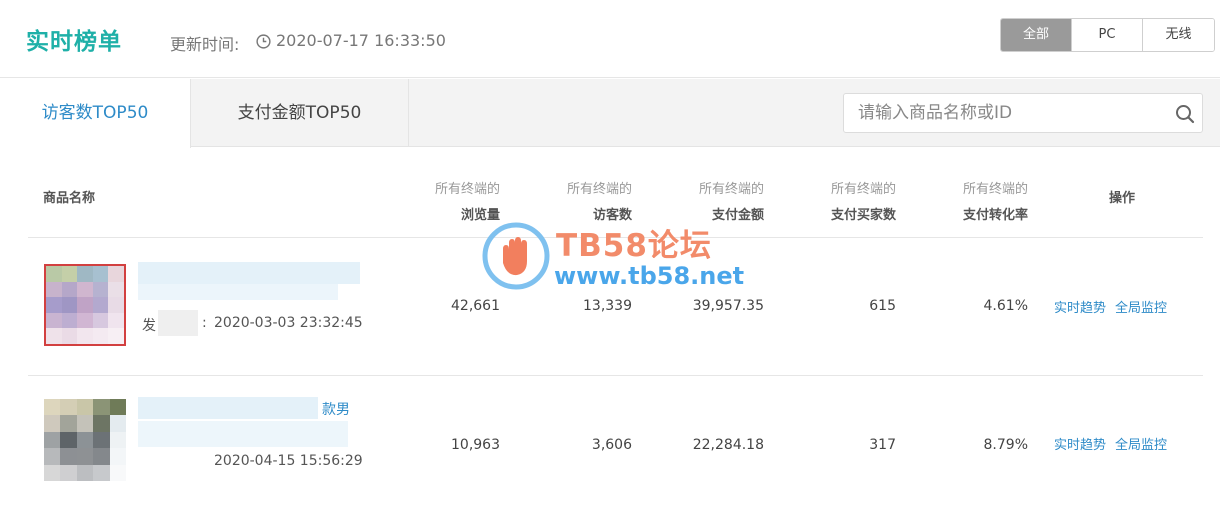 The width and height of the screenshot is (1220, 512). I want to click on search-icon, so click(1185, 114).